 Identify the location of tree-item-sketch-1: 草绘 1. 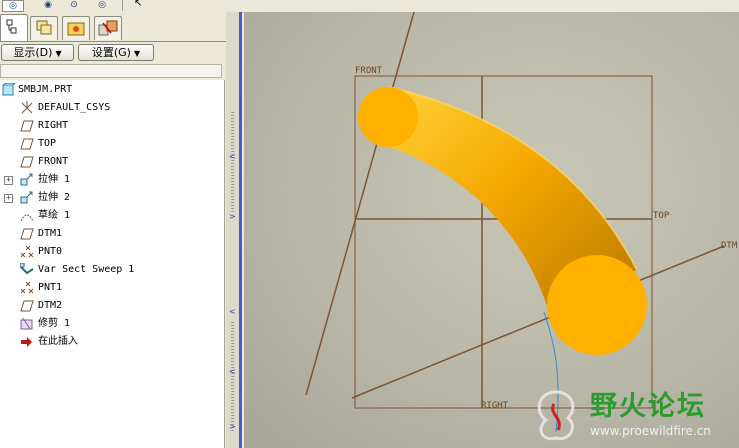
(110, 216).